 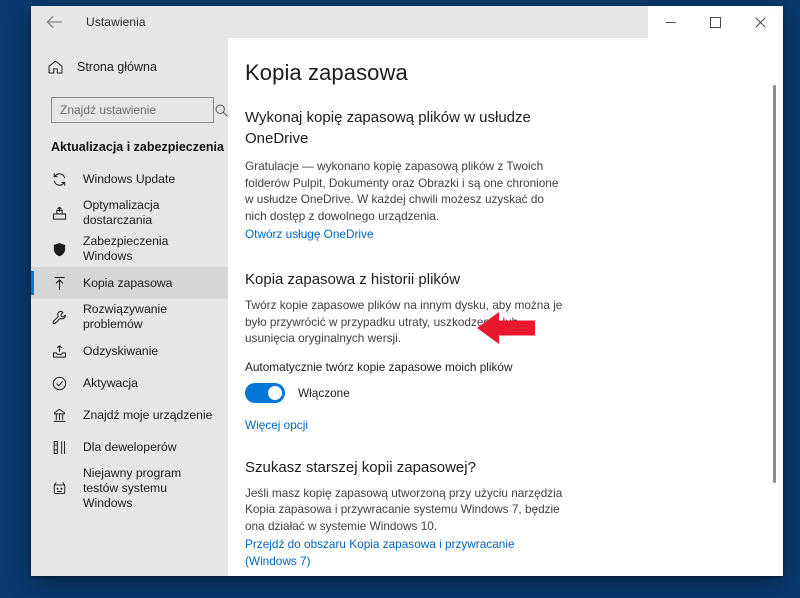 What do you see at coordinates (59, 249) in the screenshot?
I see `shield-icon` at bounding box center [59, 249].